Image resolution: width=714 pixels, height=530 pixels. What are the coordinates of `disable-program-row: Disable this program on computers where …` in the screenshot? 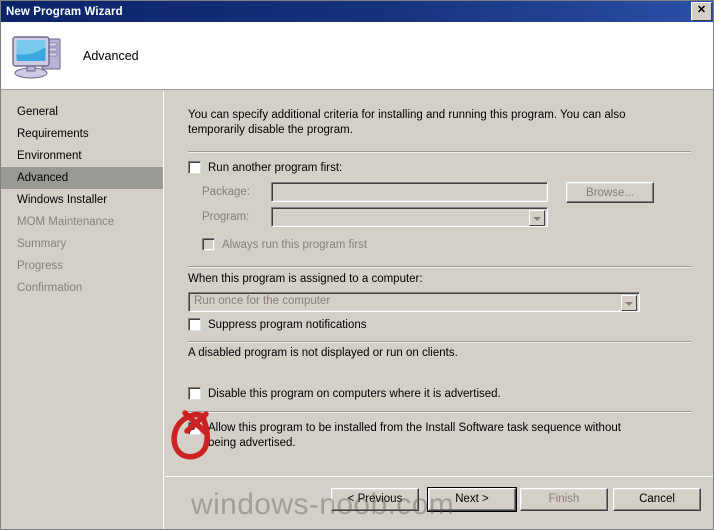 It's located at (344, 394).